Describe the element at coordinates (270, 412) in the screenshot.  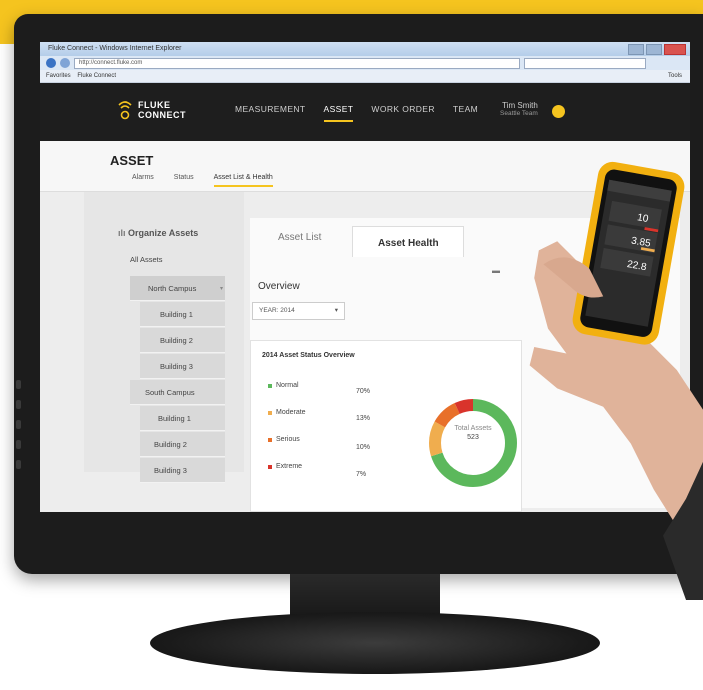
I see `moderate-swatch-icon` at that location.